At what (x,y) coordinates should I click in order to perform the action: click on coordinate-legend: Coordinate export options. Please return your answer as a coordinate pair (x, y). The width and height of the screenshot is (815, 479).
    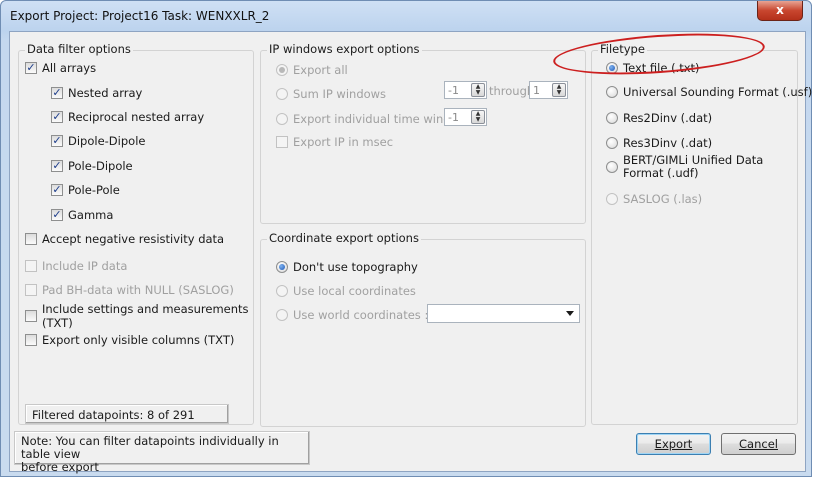
    Looking at the image, I should click on (344, 238).